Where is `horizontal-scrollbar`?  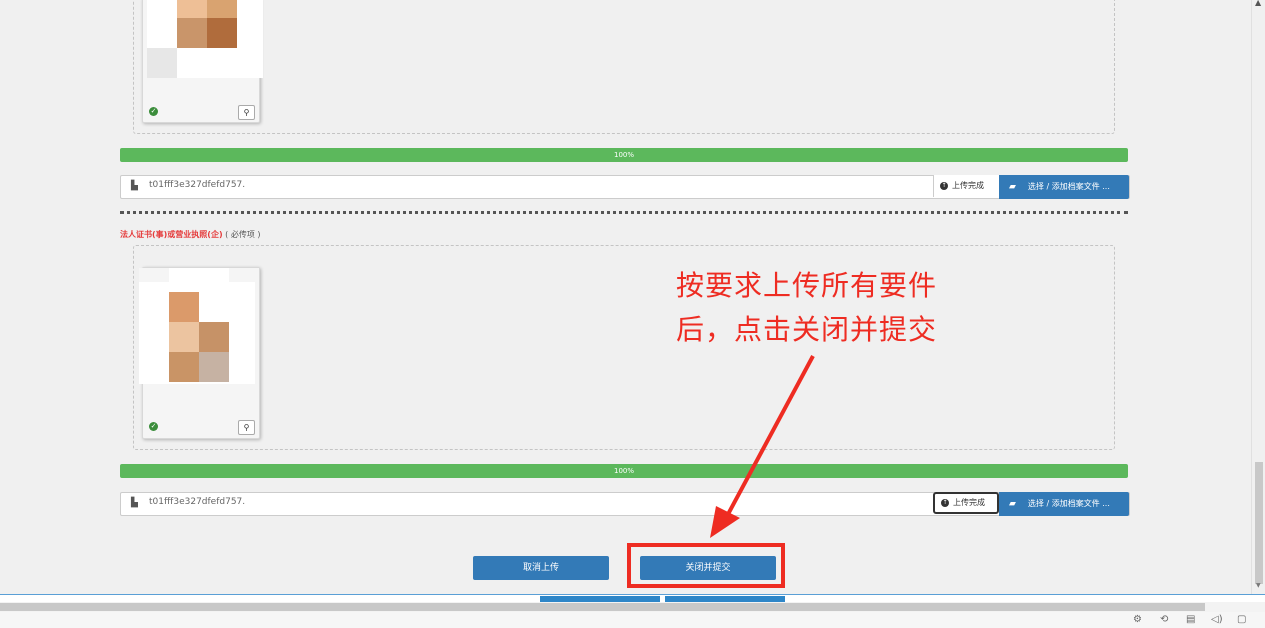
horizontal-scrollbar is located at coordinates (632, 607).